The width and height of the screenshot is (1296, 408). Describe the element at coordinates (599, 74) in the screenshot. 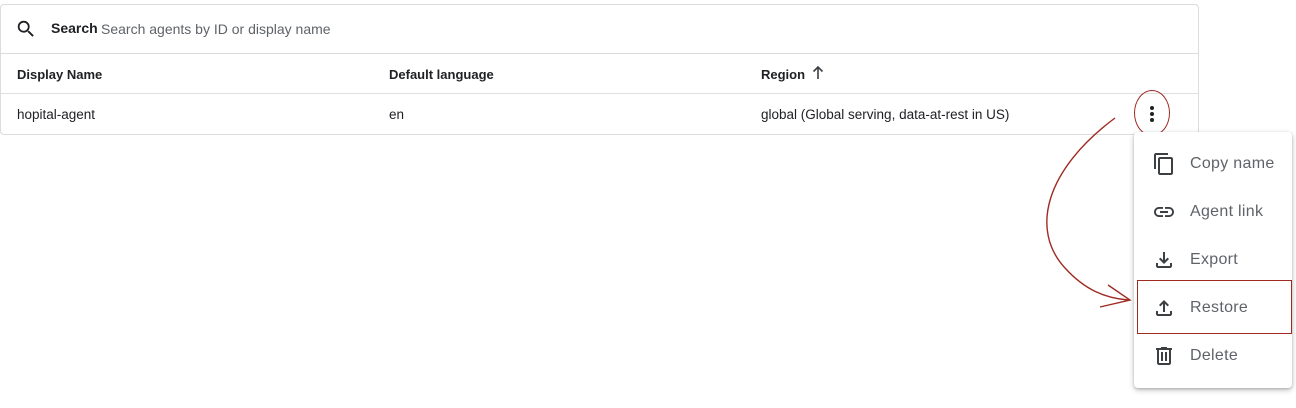

I see `table-header-row: Display Name Default language Region` at that location.